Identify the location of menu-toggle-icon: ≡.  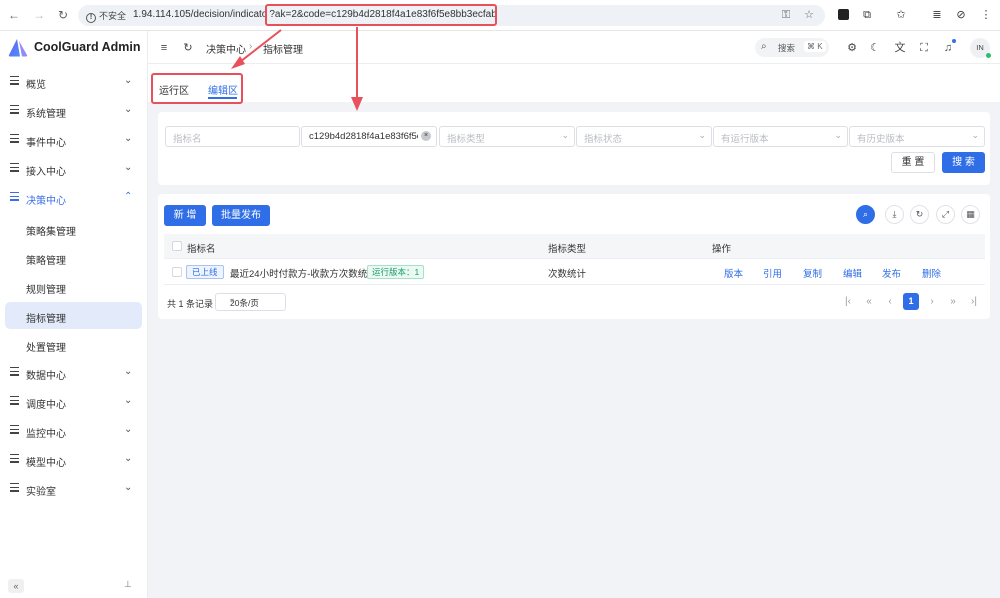
(164, 48).